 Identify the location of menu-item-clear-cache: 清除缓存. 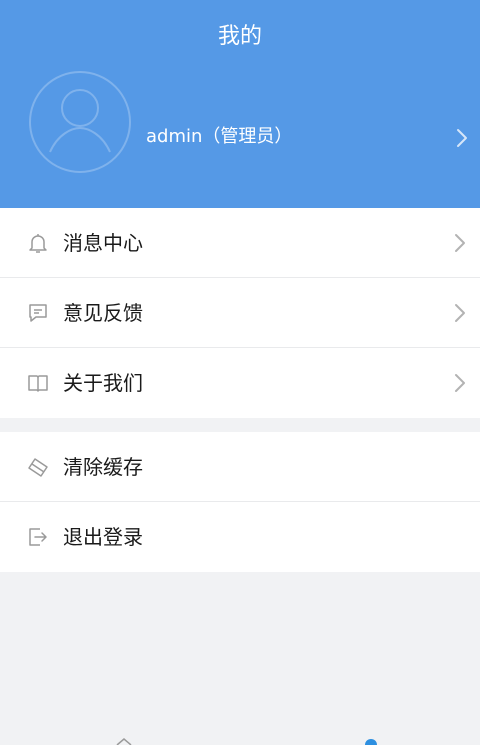
(240, 467).